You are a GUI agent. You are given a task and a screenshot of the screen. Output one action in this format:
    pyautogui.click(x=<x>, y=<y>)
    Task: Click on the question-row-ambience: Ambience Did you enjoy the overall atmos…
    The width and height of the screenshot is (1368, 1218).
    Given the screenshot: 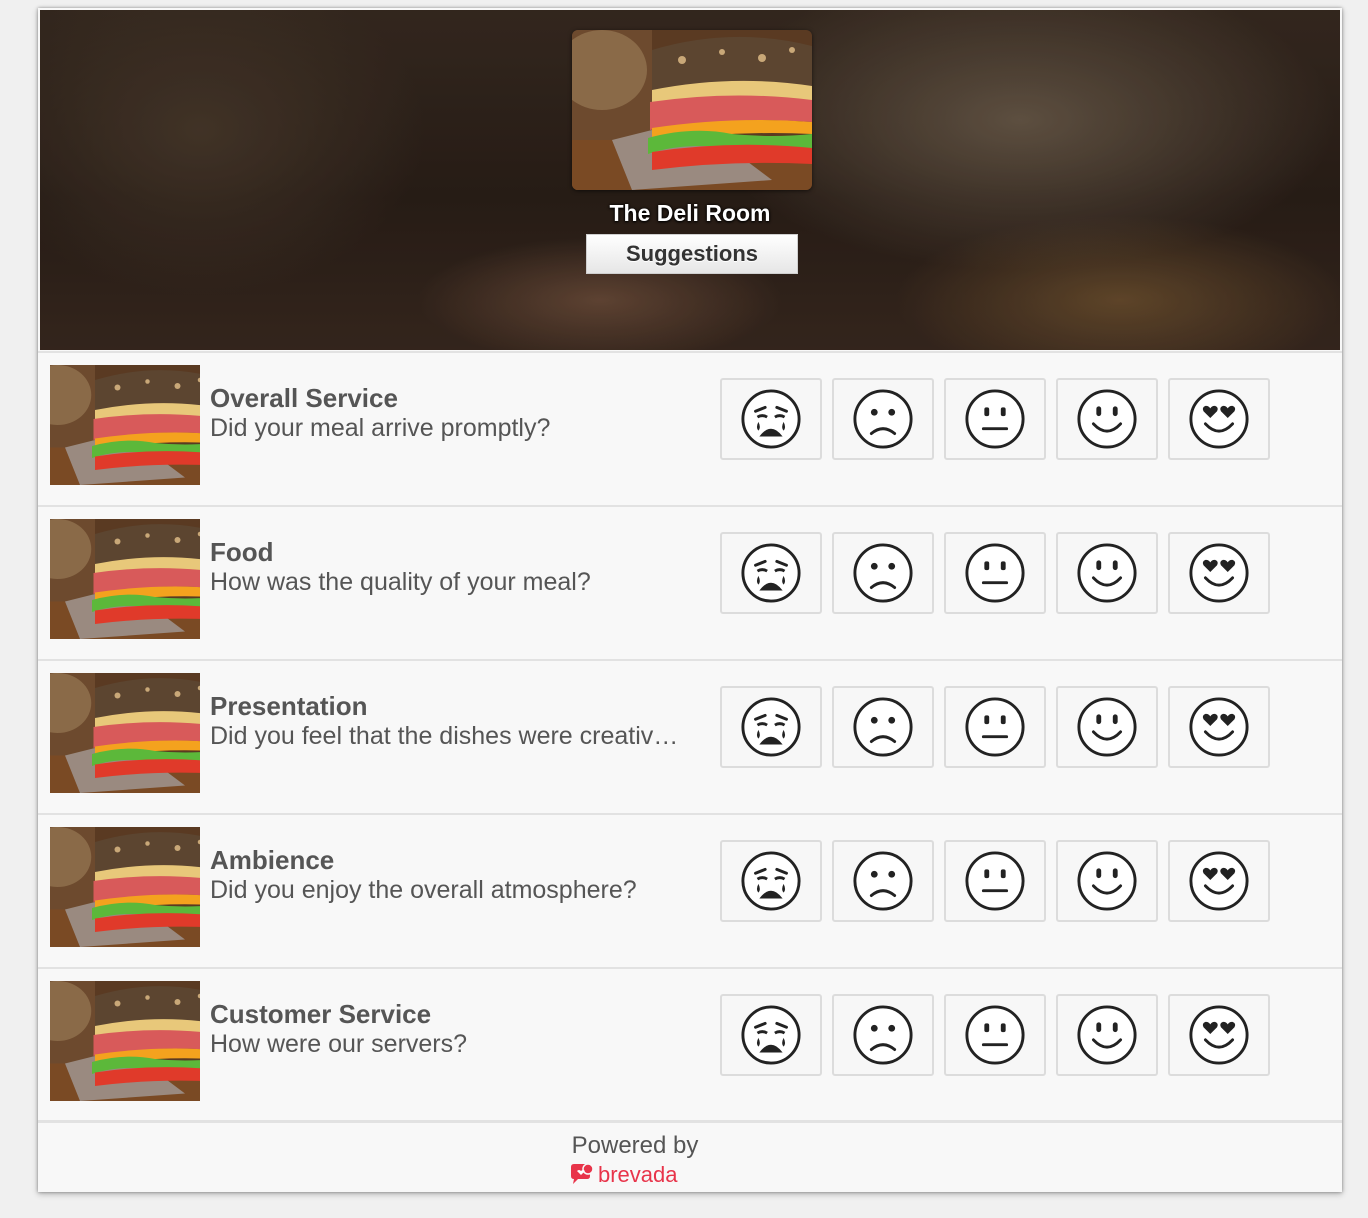 What is the action you would take?
    pyautogui.click(x=690, y=892)
    